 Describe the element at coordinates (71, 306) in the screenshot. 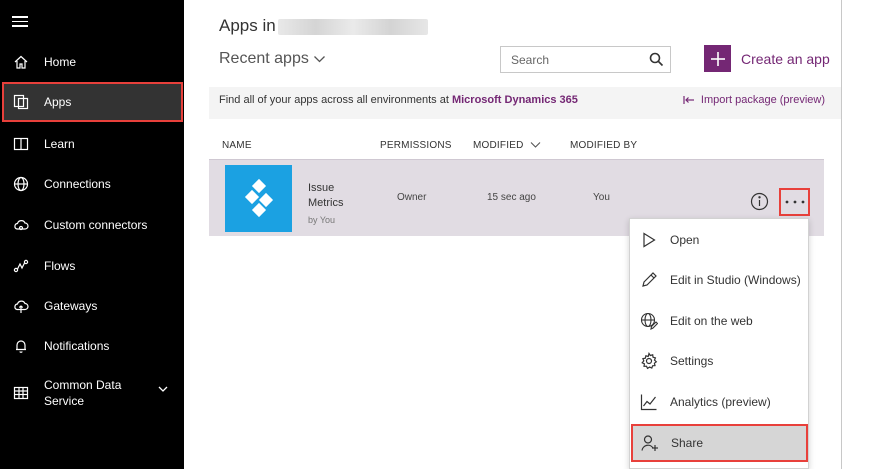

I see `sidebar-item-label: Gateways` at that location.